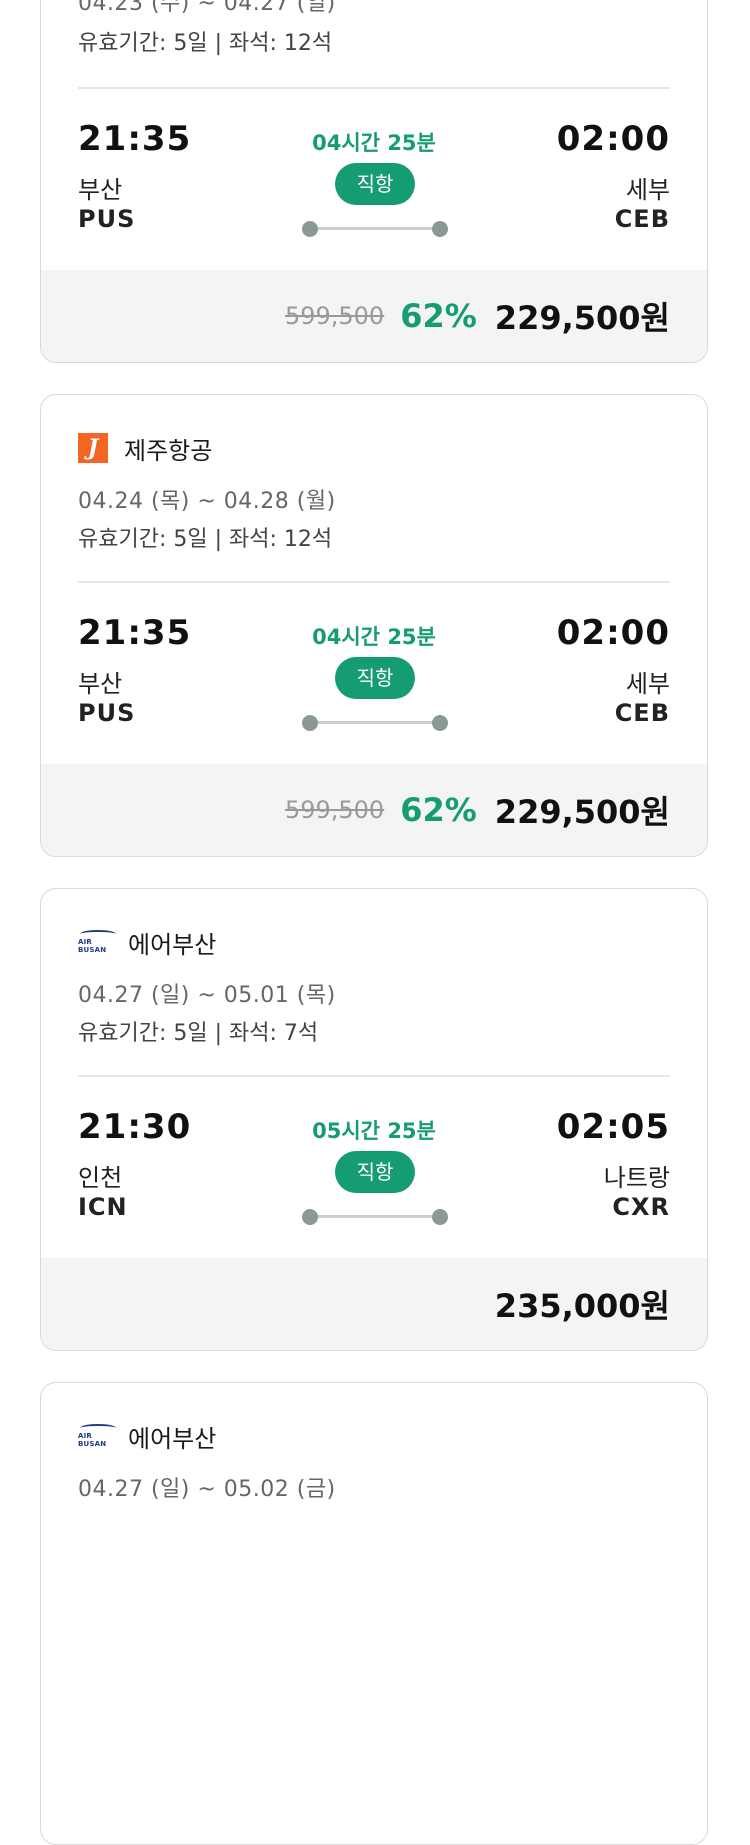 The image size is (750, 1845). I want to click on departure-code: ICN, so click(103, 1207).